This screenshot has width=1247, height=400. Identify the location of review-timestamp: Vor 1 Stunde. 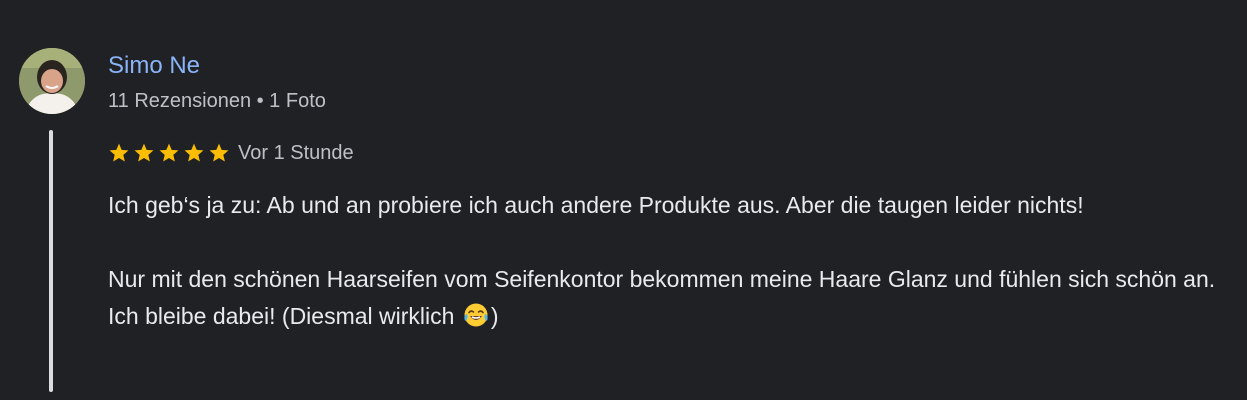
(296, 153).